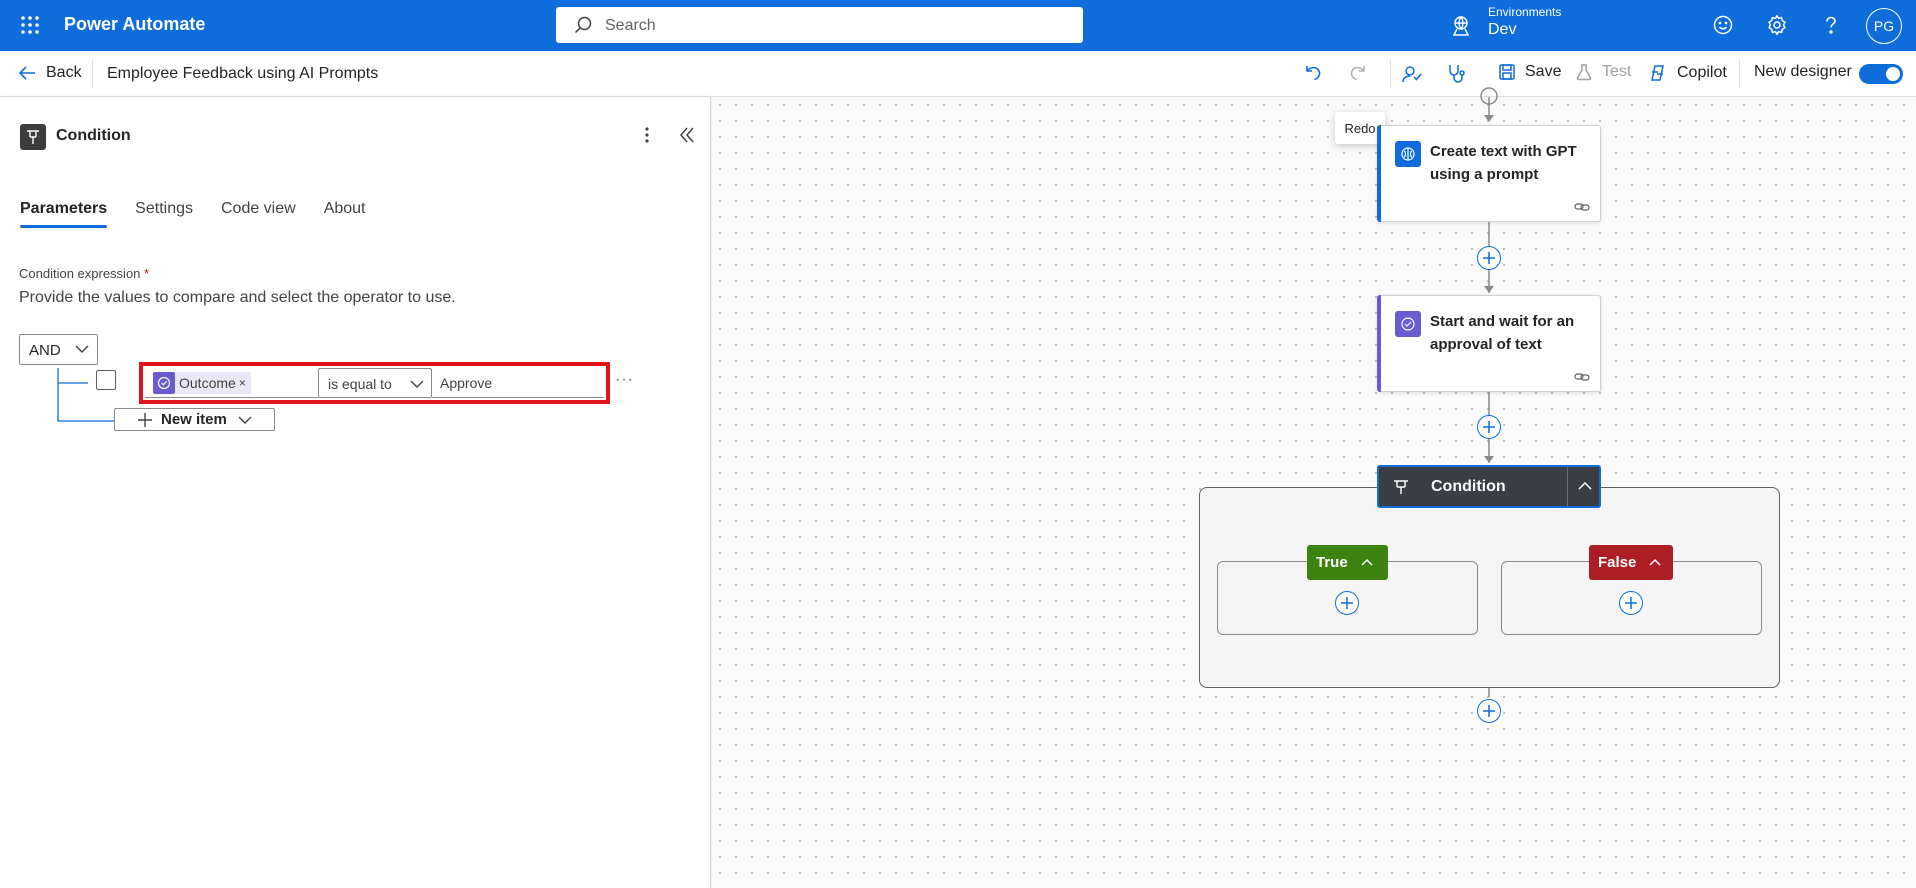  Describe the element at coordinates (1408, 324) in the screenshot. I see `approval-icon` at that location.